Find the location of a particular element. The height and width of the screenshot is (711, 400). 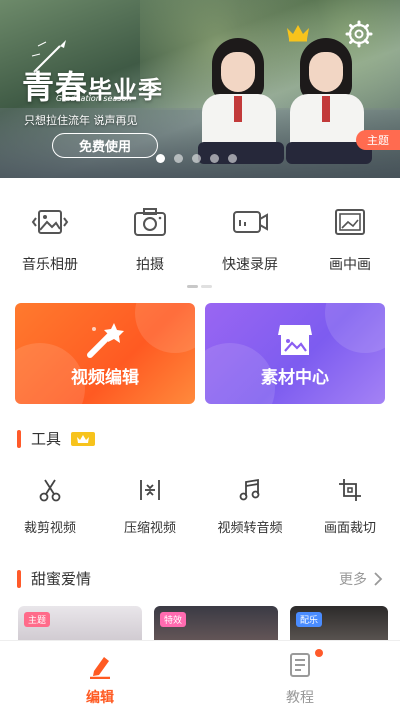

tool-label: 压缩视频 is located at coordinates (149, 528).